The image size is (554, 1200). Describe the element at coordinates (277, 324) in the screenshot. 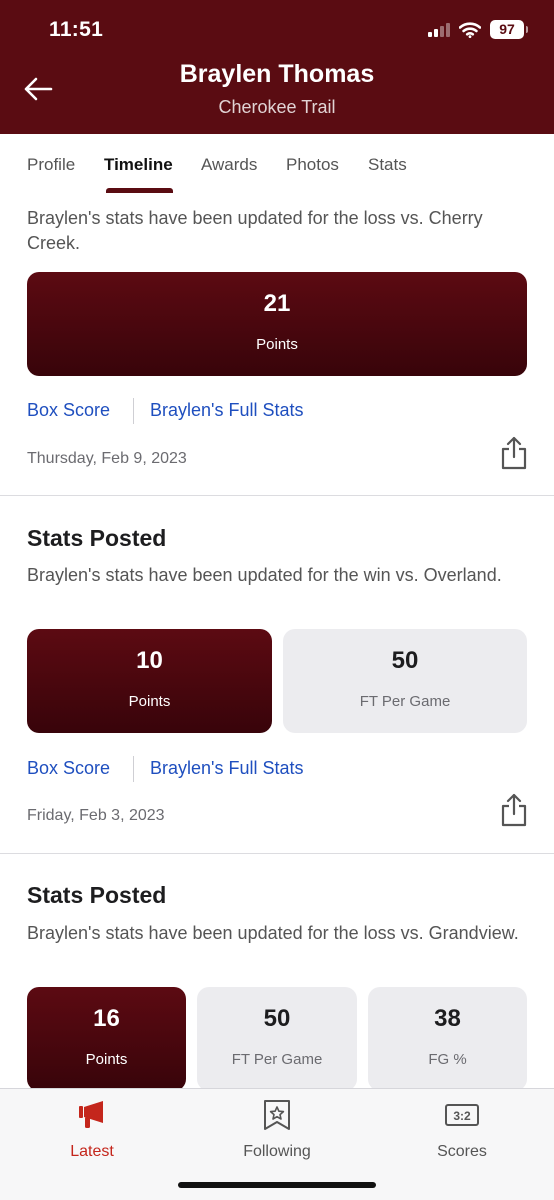

I see `stat-tile-points: 21 Points` at that location.